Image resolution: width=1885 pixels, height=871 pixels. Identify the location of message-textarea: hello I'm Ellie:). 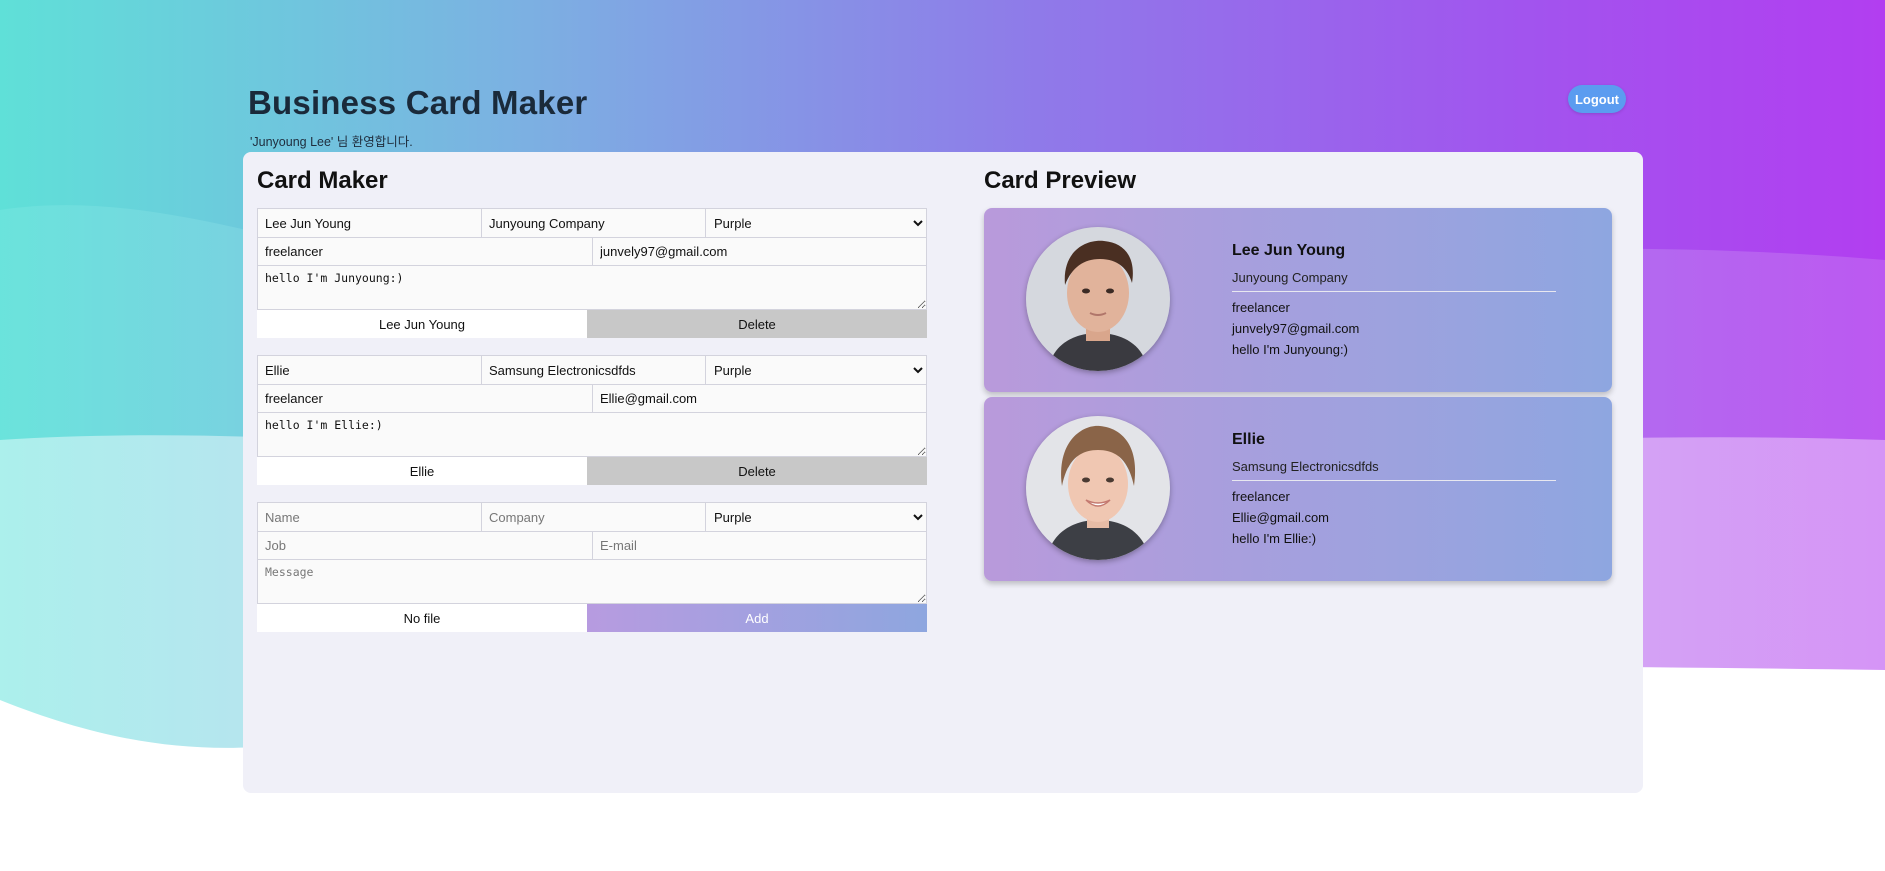
(592, 435).